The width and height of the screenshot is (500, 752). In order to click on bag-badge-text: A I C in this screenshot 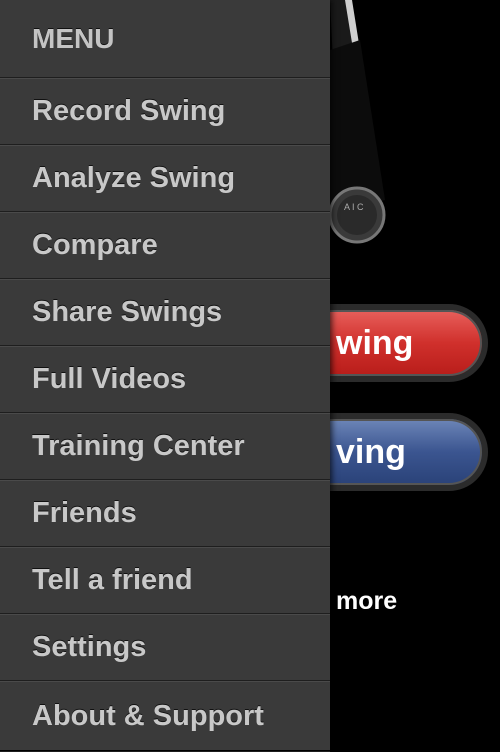, I will do `click(354, 207)`.